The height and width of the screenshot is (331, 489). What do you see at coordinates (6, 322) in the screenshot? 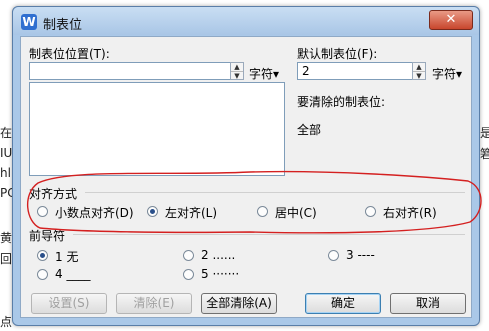
I see `bg-text: 点` at bounding box center [6, 322].